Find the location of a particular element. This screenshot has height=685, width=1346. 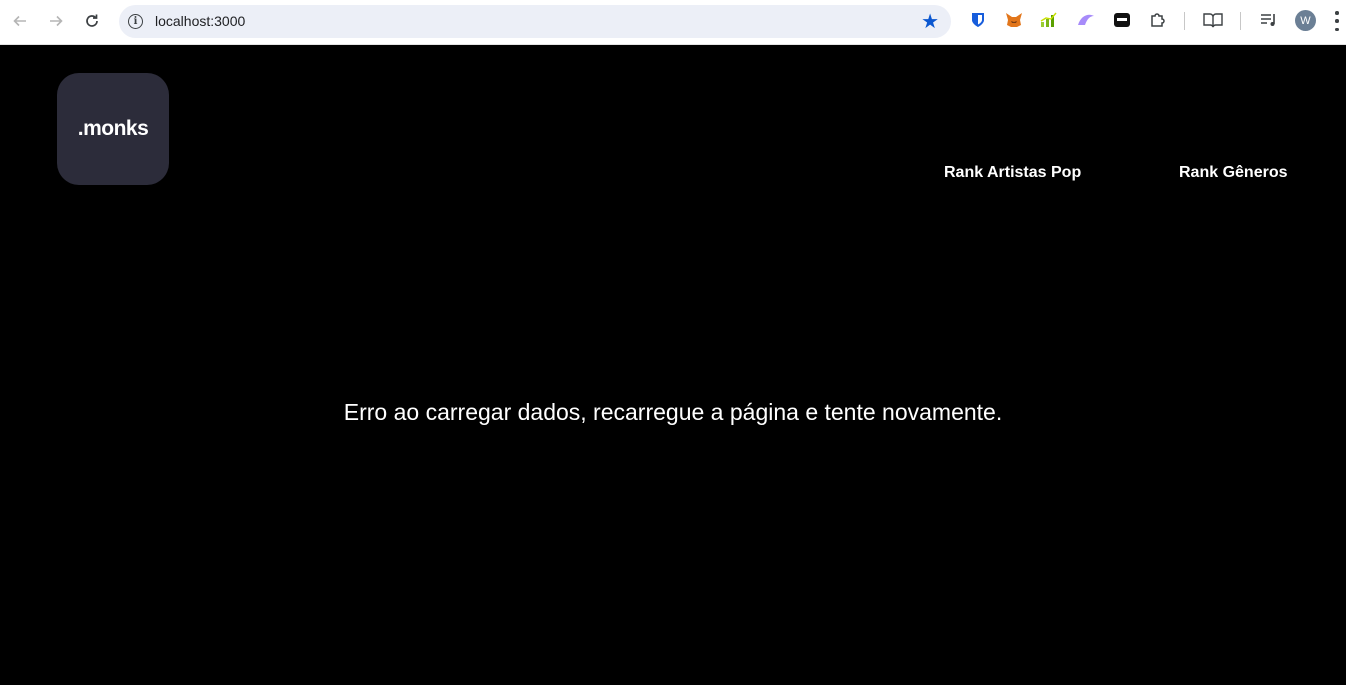

media-control-icon is located at coordinates (1269, 20).